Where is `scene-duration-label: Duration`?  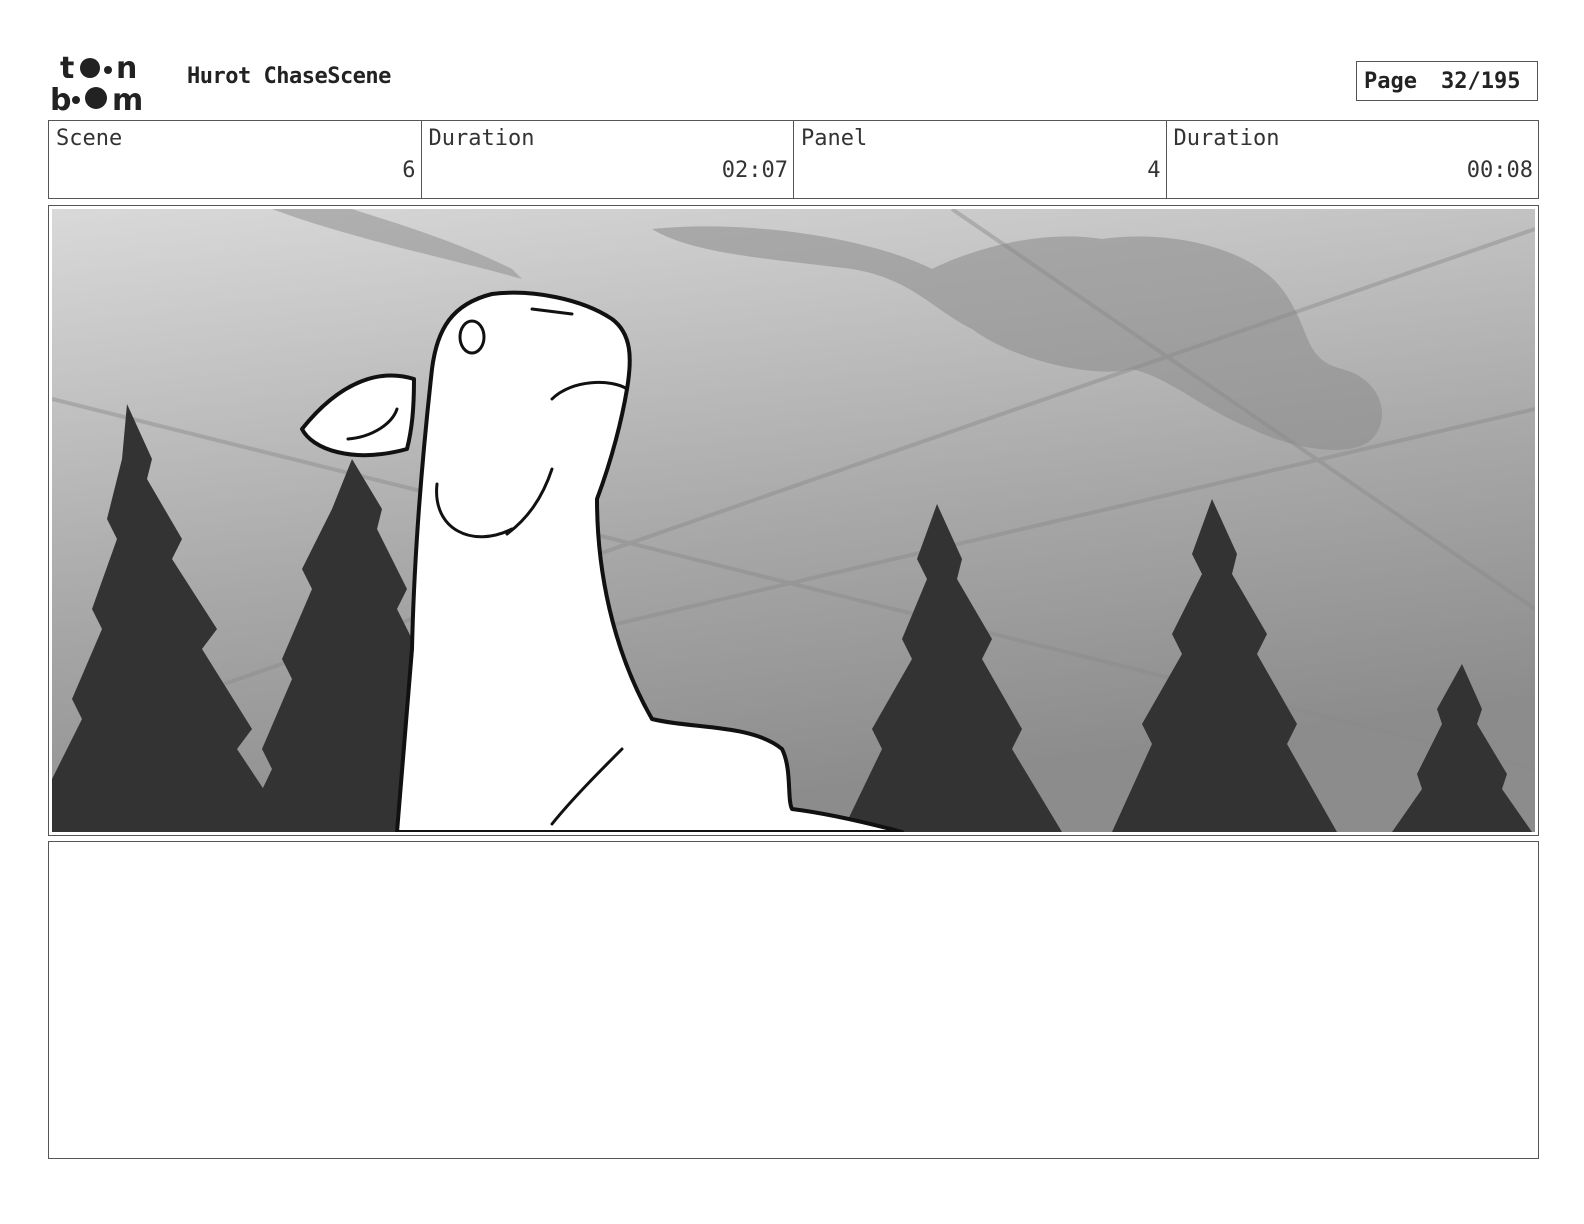
scene-duration-label: Duration is located at coordinates (481, 138).